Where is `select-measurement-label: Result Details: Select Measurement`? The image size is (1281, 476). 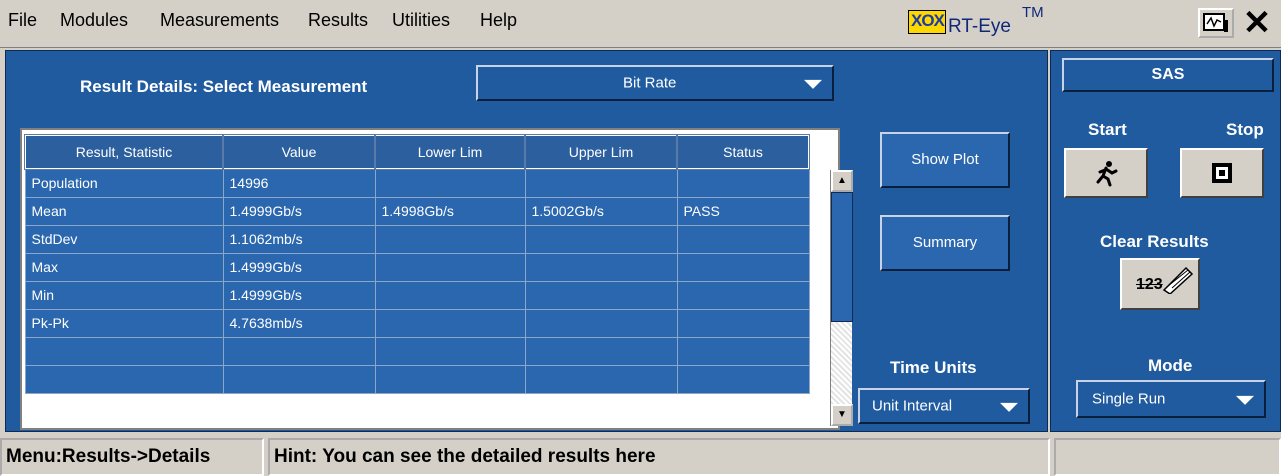
select-measurement-label: Result Details: Select Measurement is located at coordinates (224, 86).